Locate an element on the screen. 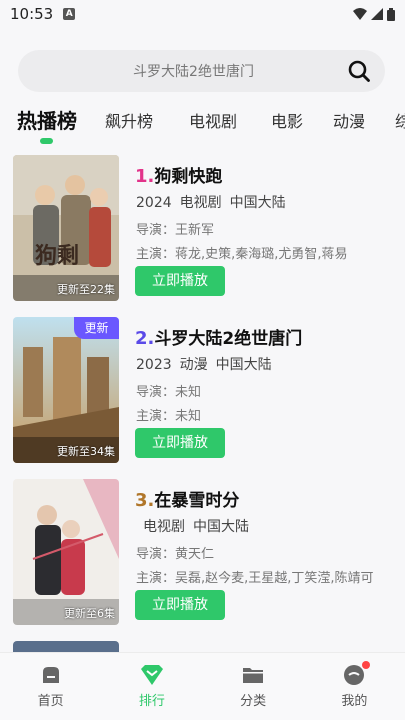  svg-text: 狗剩 is located at coordinates (57, 256).